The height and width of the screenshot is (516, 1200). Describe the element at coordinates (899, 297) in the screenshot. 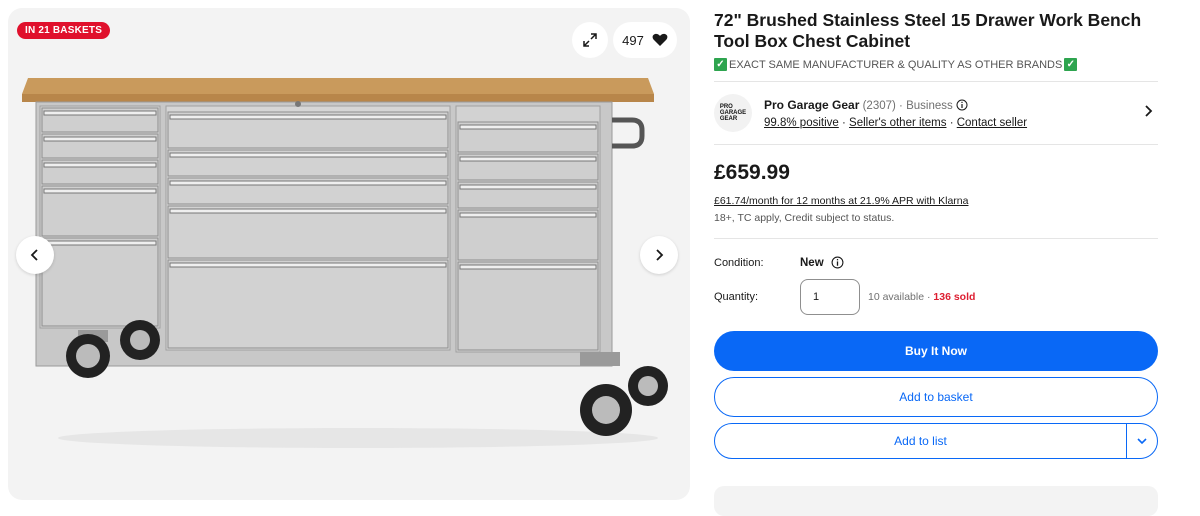

I see `available-count: 10 available ·` at that location.